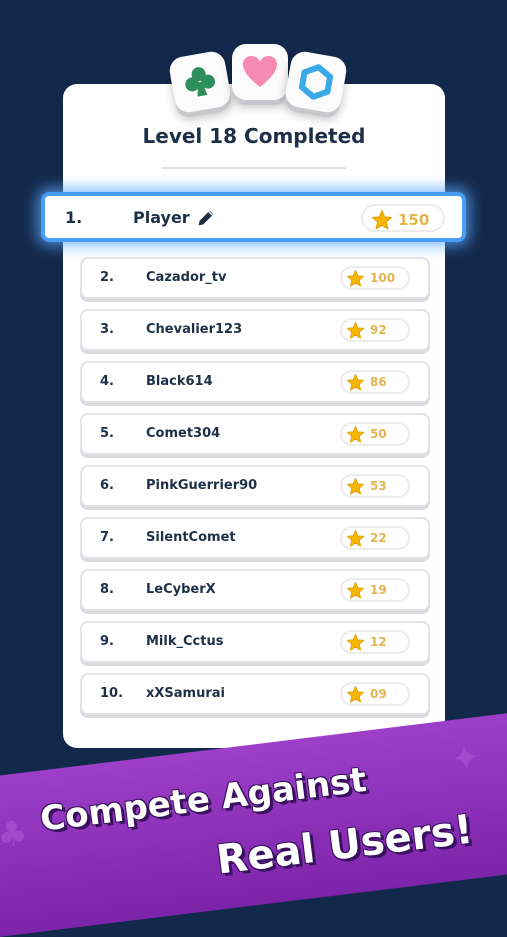 The height and width of the screenshot is (937, 507). Describe the element at coordinates (378, 382) in the screenshot. I see `score-value: 86` at that location.